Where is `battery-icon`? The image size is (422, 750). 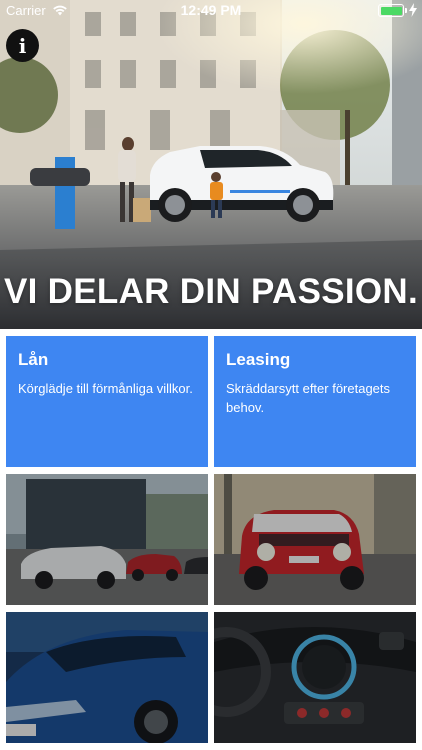 battery-icon is located at coordinates (391, 10).